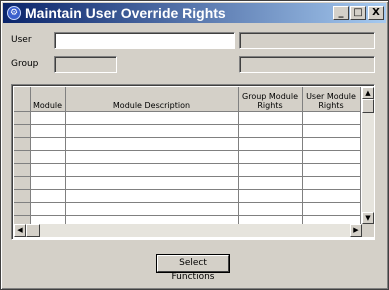 The height and width of the screenshot is (290, 389). I want to click on horizontal-scroll-thumb, so click(33, 230).